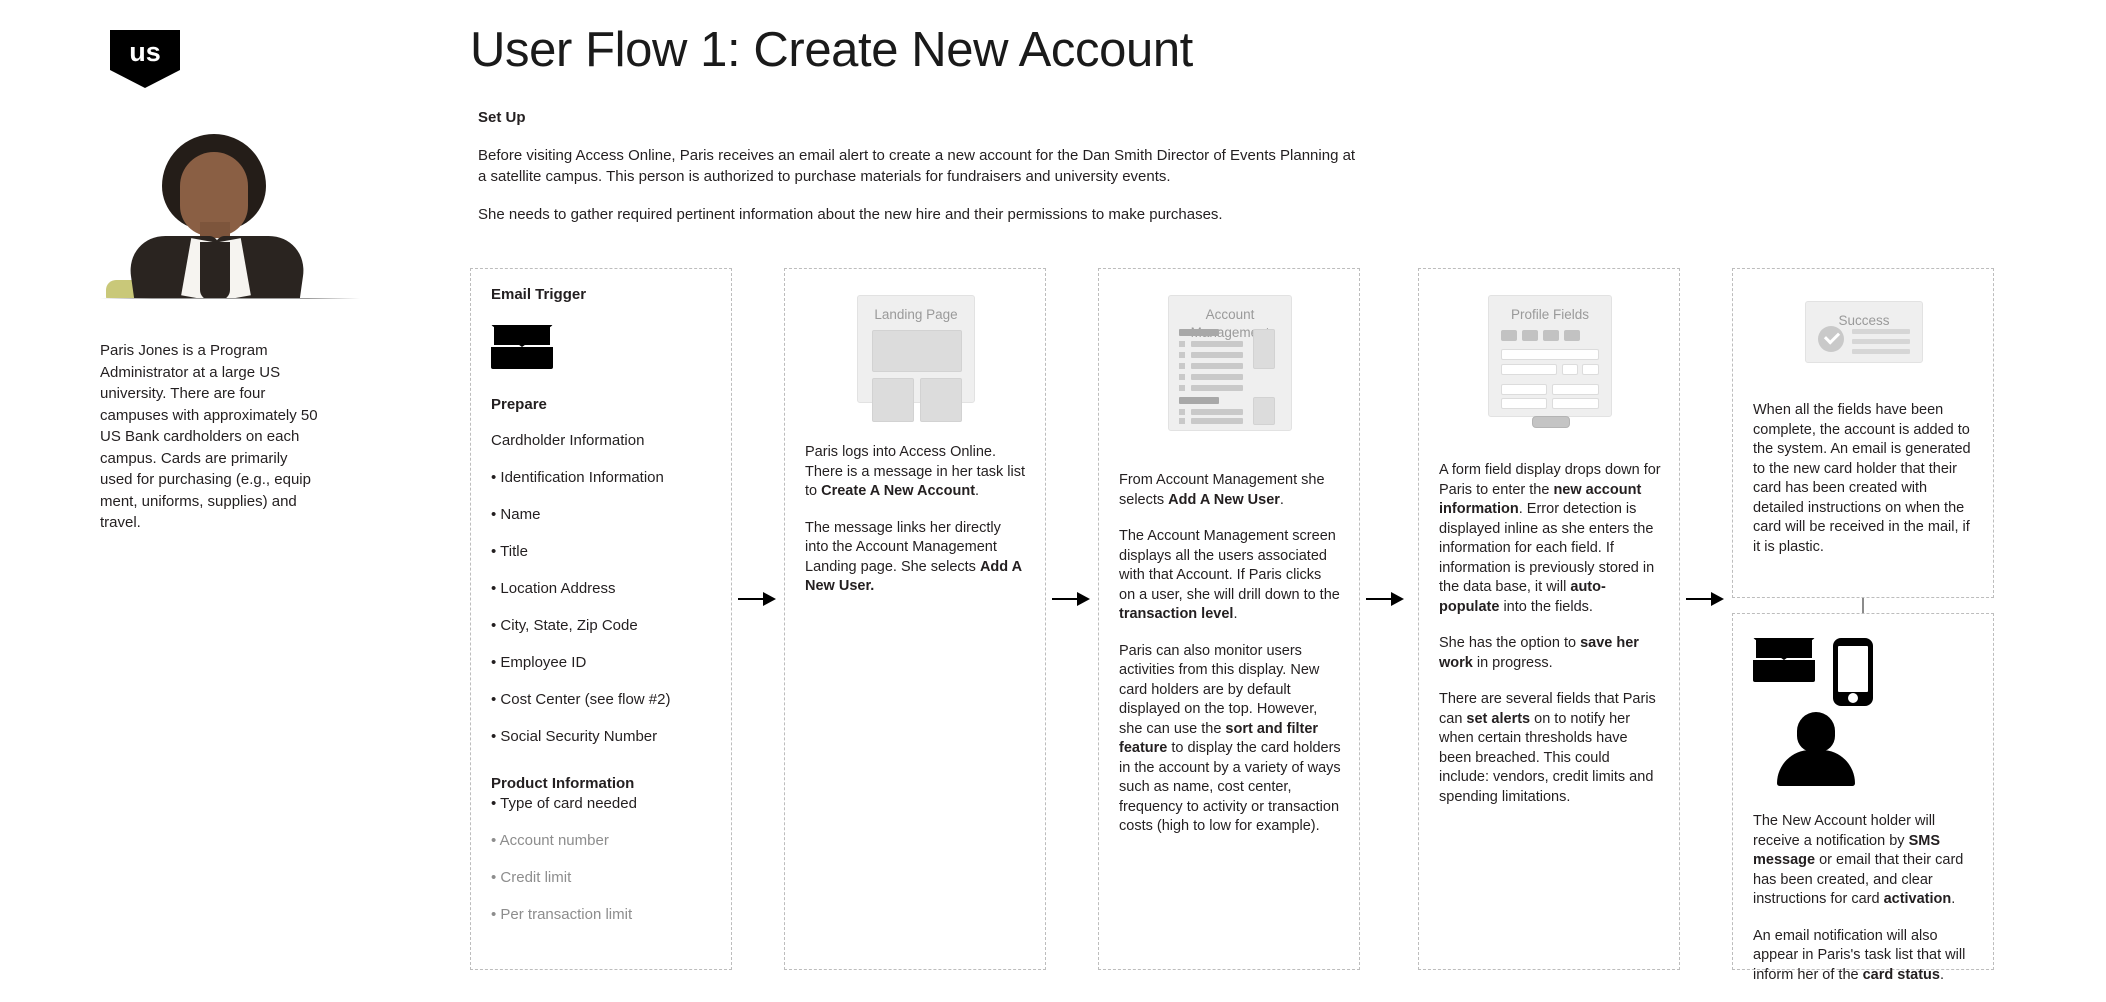 The width and height of the screenshot is (2106, 1002). I want to click on prepare-heading: Prepare, so click(519, 404).